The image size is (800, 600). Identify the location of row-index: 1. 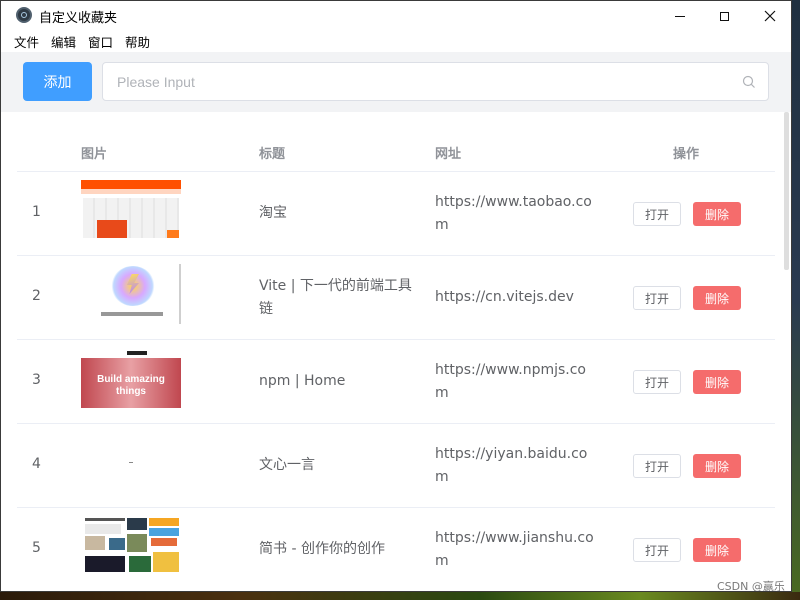
(36, 212).